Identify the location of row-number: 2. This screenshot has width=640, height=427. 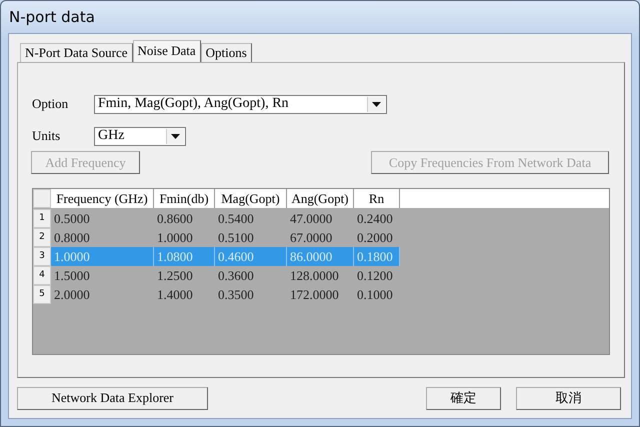
(42, 237).